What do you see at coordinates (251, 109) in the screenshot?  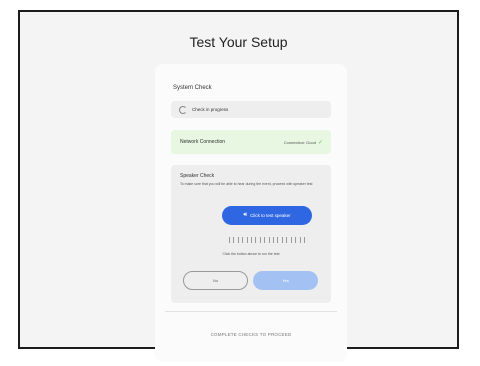 I see `check-progress-row: Check in progress` at bounding box center [251, 109].